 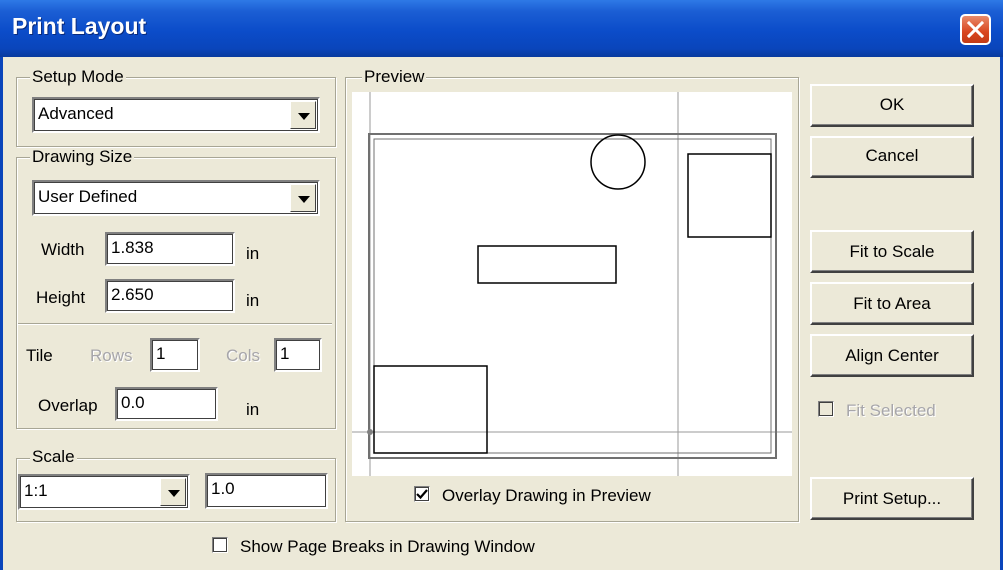 I want to click on drawing-size-value: User Defined, so click(x=88, y=196).